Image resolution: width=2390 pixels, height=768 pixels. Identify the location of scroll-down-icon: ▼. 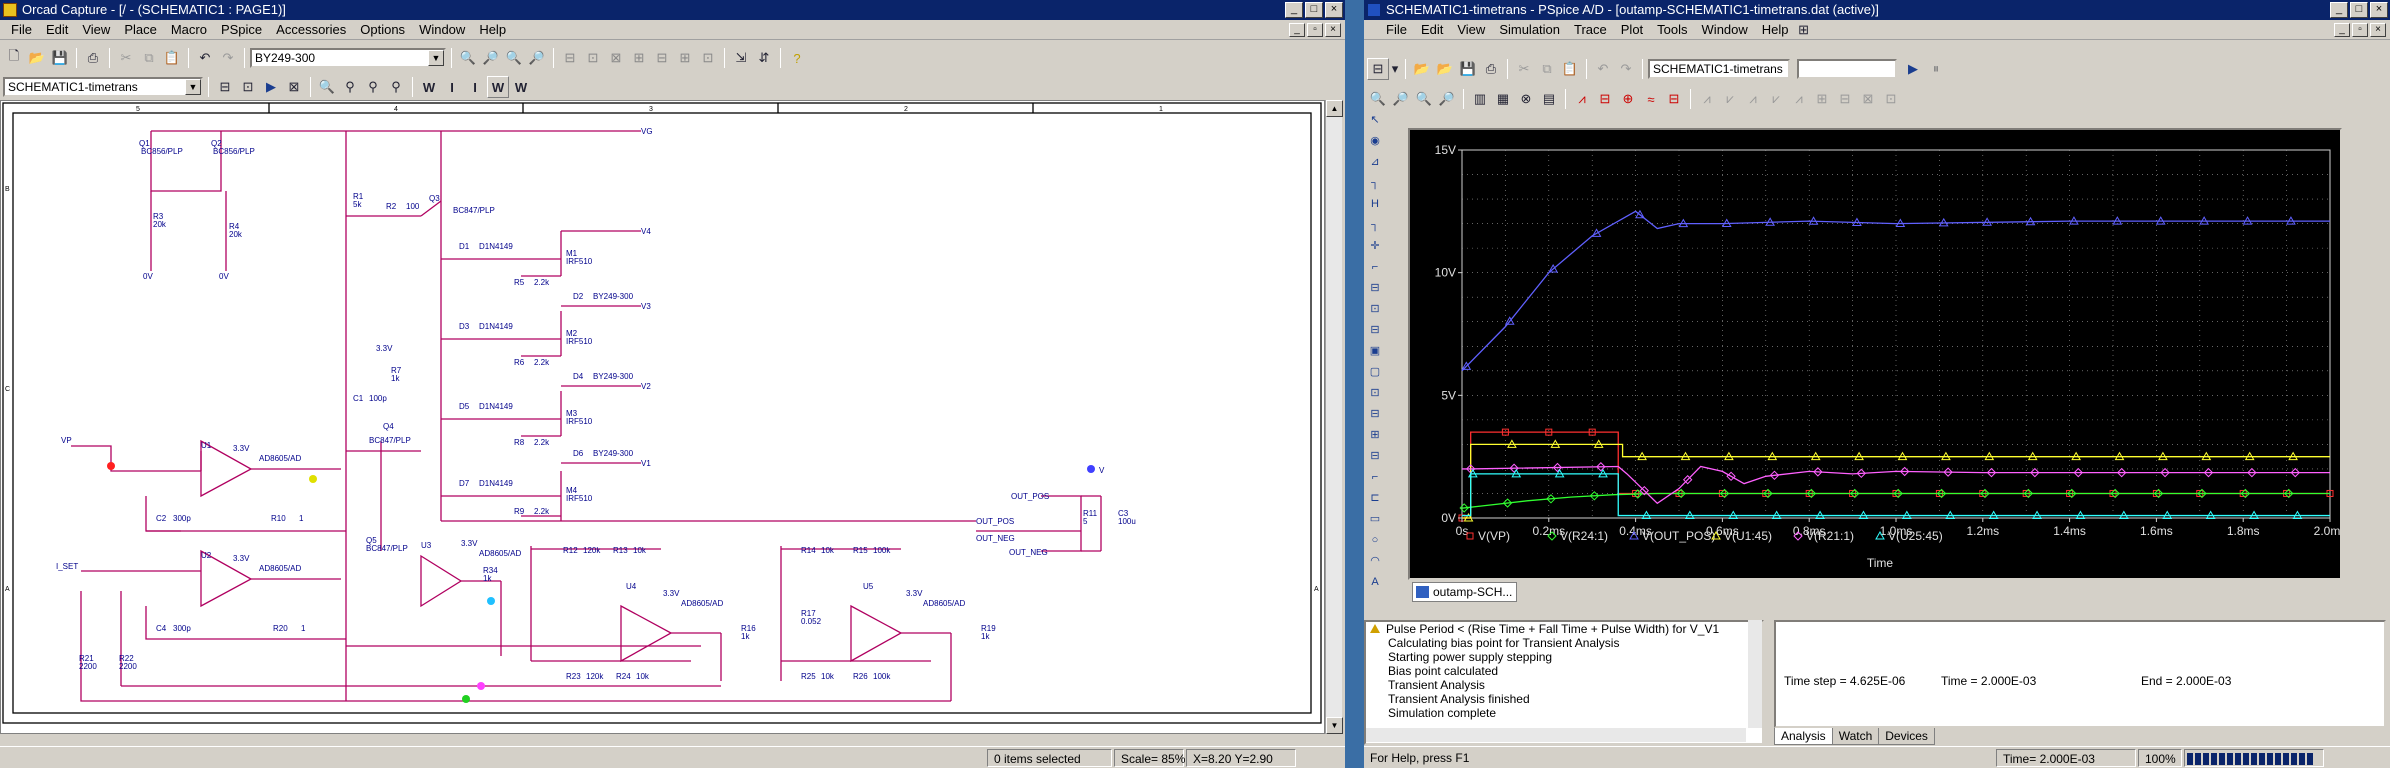
(1334, 725).